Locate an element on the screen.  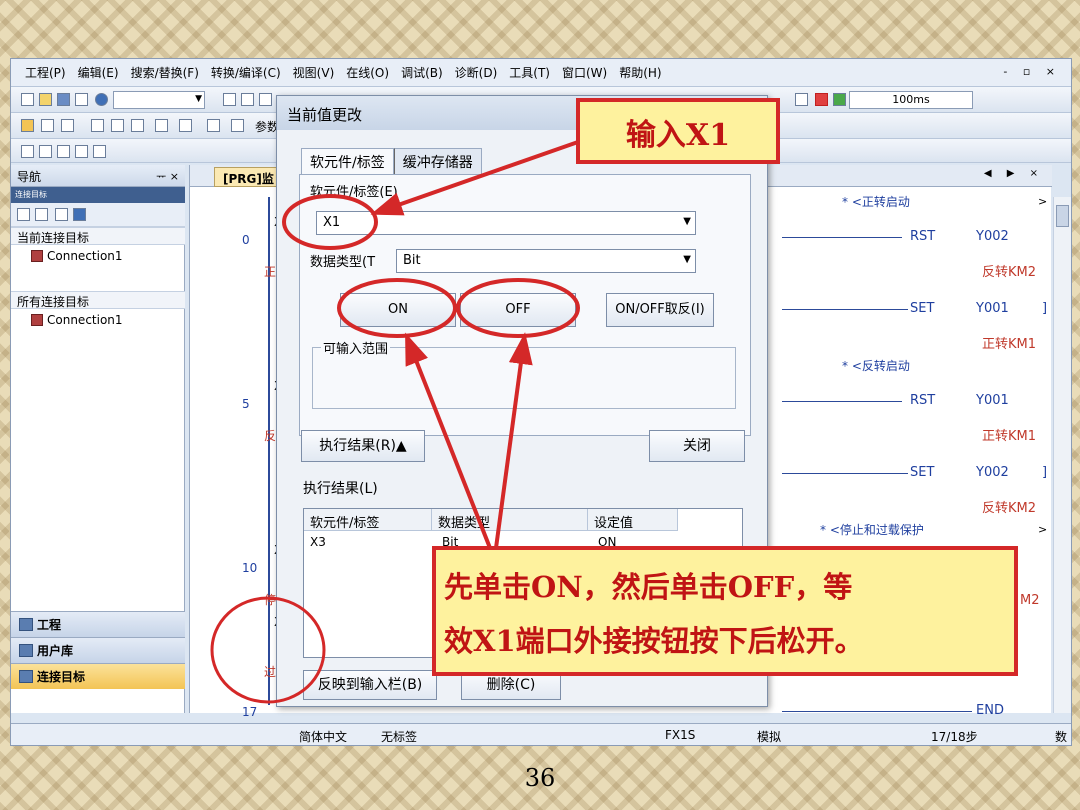
highlight-overload-rung is located at coordinates (268, 650).